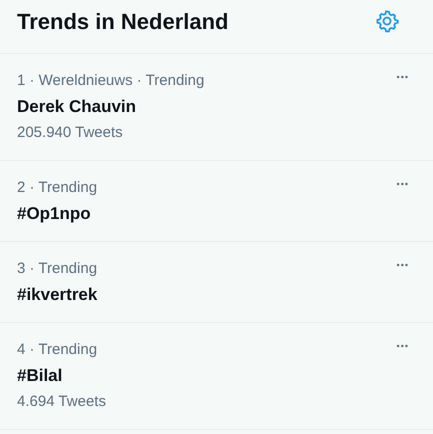 Image resolution: width=433 pixels, height=434 pixels. I want to click on trend-context: 3 · Trending, so click(57, 269).